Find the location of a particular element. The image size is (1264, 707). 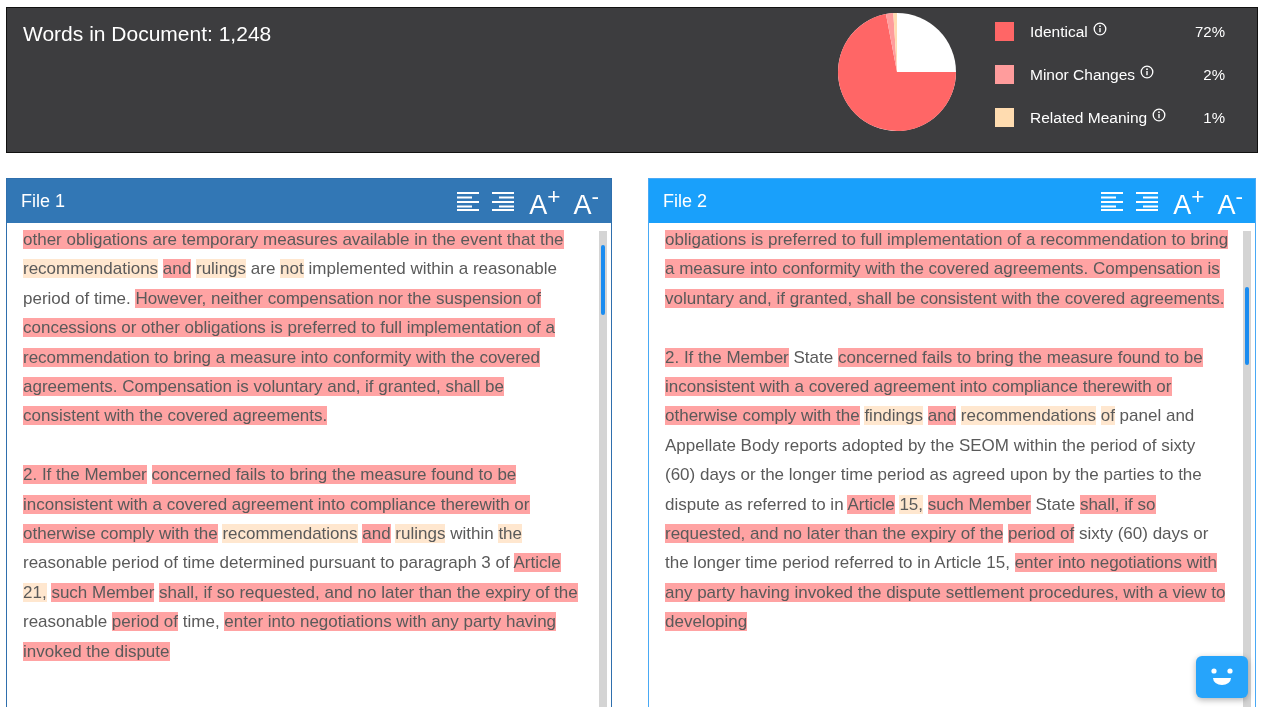

document-paragraph: obligations is preferred to full implementation of a recommendation to bring a measure into conformity with the covered agreements. Compensation is voluntary and, if granted, shall be consistent with the covered agreements. is located at coordinates (947, 269).